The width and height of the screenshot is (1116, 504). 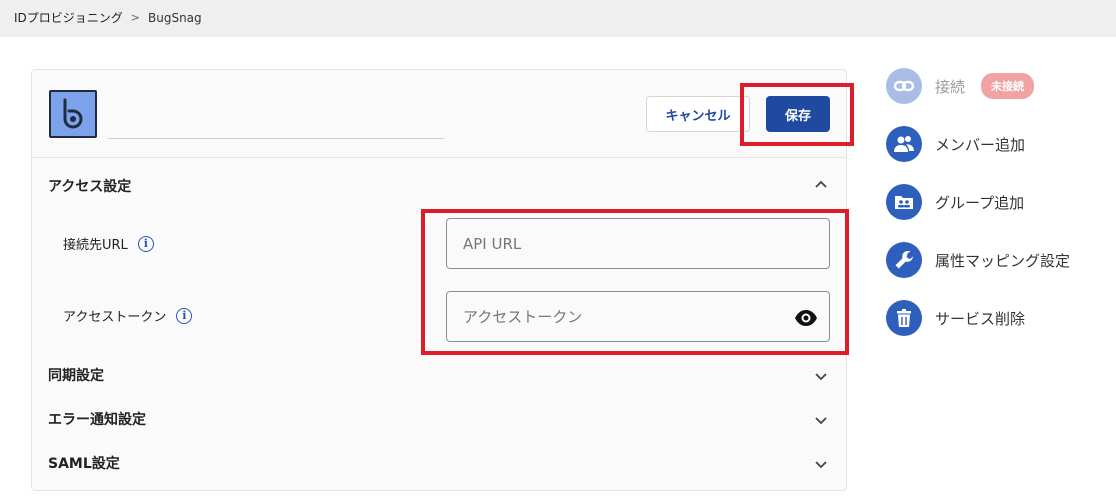 I want to click on sidebar-item-connect: 接続 未接続, so click(x=996, y=86).